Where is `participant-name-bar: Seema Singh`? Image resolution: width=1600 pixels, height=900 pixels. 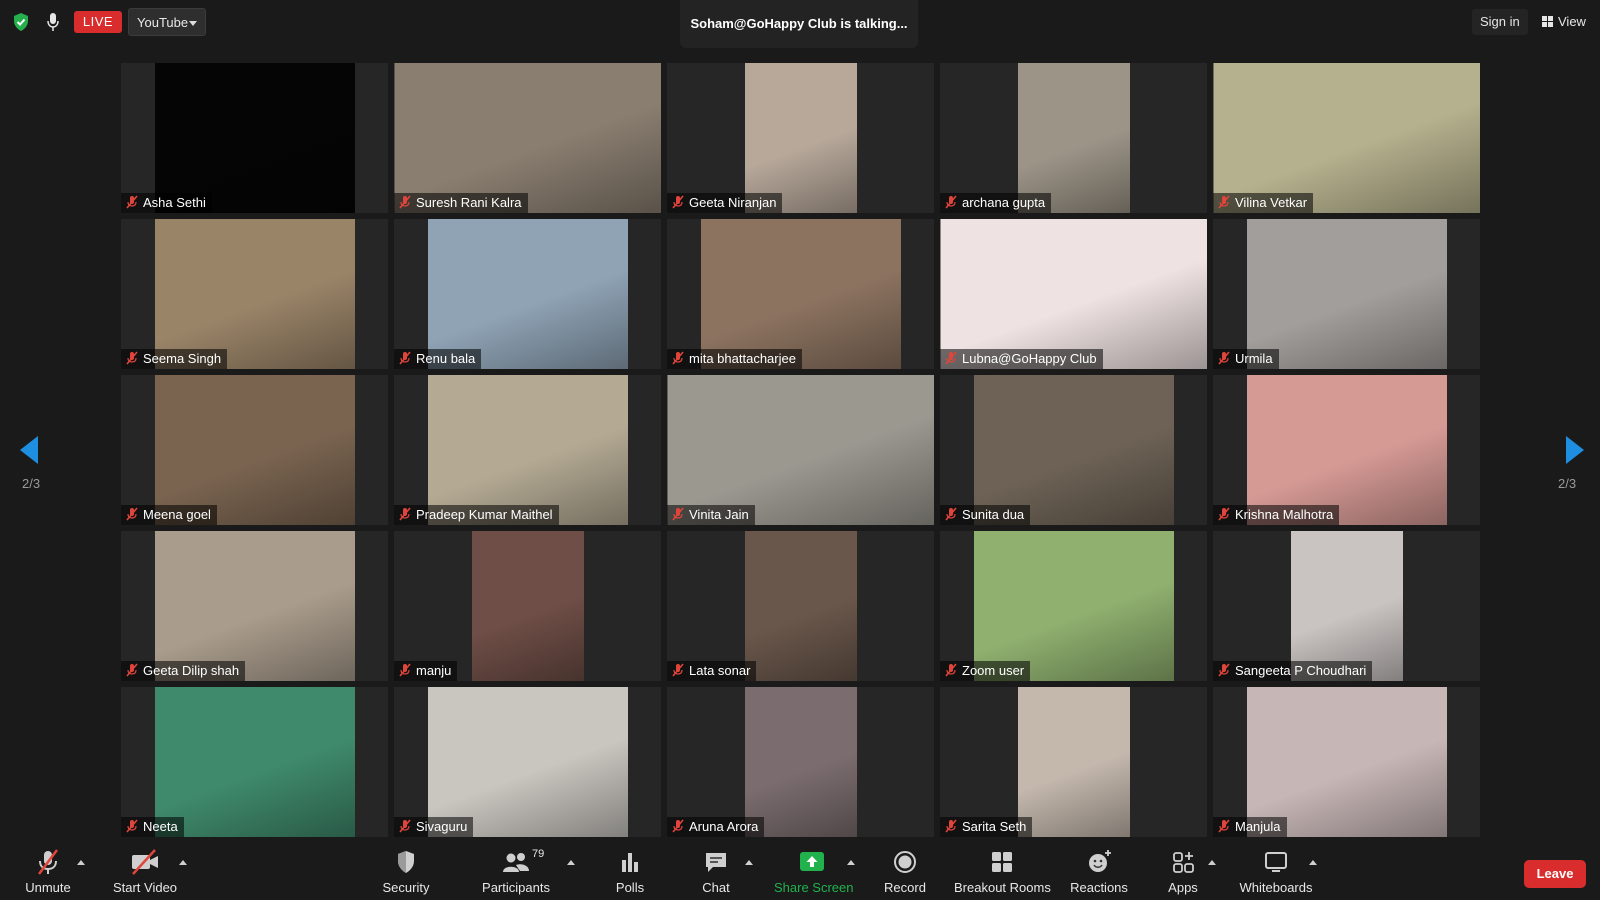 participant-name-bar: Seema Singh is located at coordinates (174, 359).